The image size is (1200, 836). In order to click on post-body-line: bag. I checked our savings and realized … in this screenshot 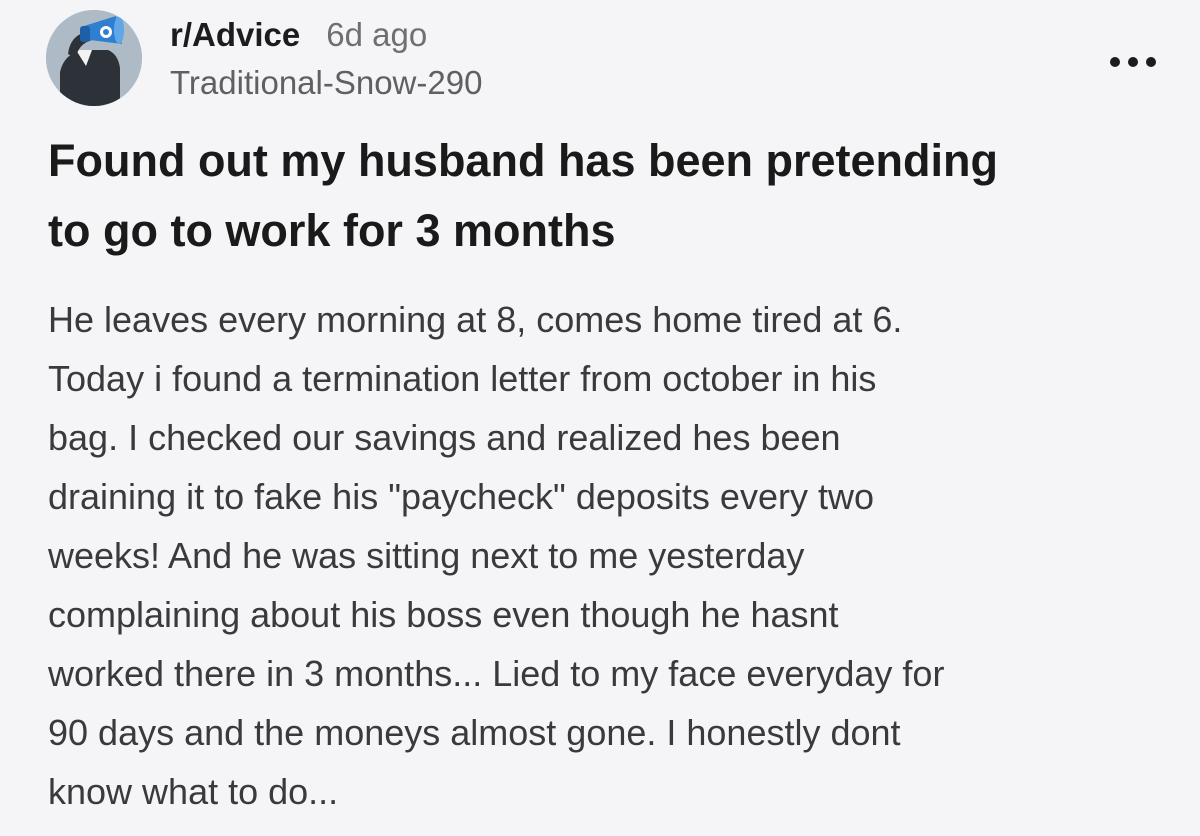, I will do `click(444, 437)`.